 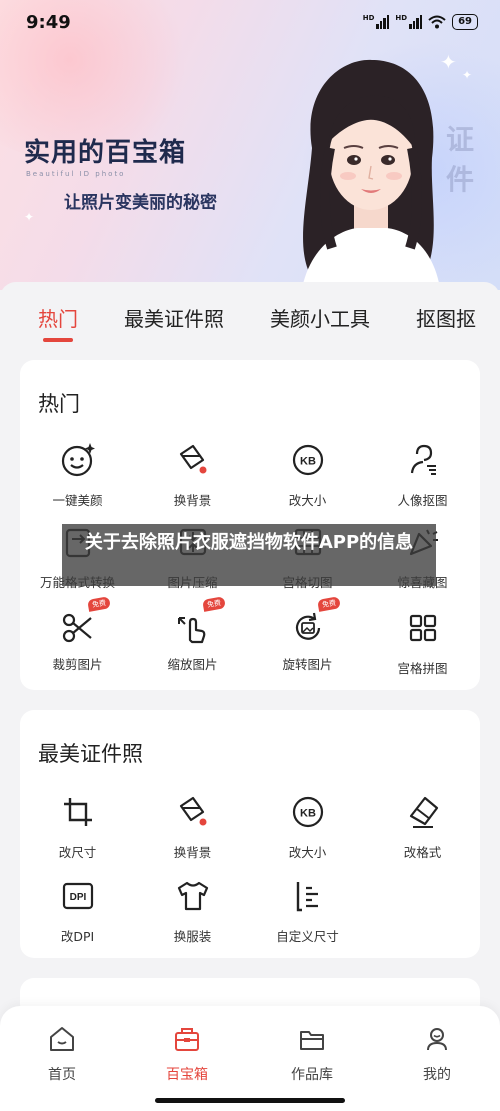 I want to click on tool-label: 人像抠图, so click(x=422, y=500).